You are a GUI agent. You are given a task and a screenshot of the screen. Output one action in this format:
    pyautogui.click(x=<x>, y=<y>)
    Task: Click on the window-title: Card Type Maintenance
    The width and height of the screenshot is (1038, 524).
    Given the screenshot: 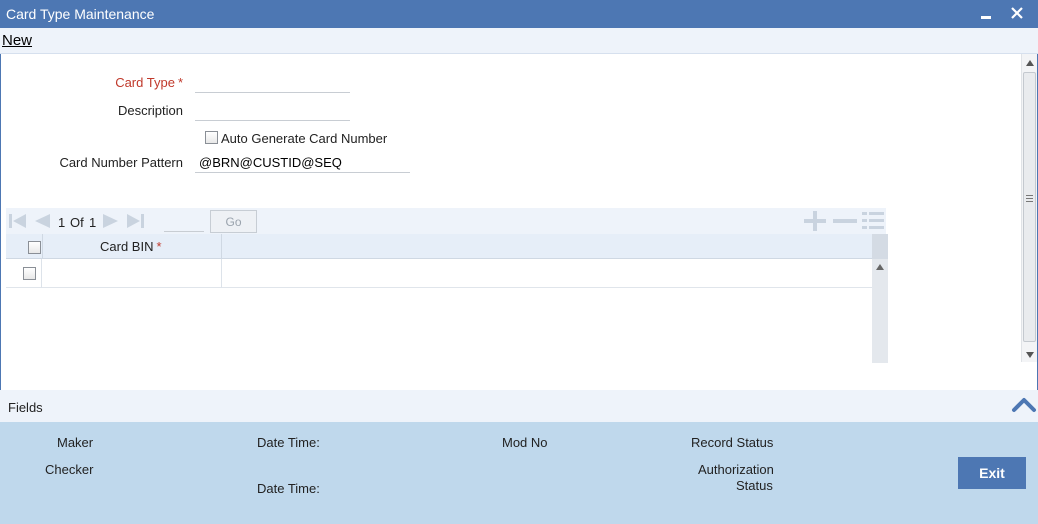 What is the action you would take?
    pyautogui.click(x=80, y=14)
    